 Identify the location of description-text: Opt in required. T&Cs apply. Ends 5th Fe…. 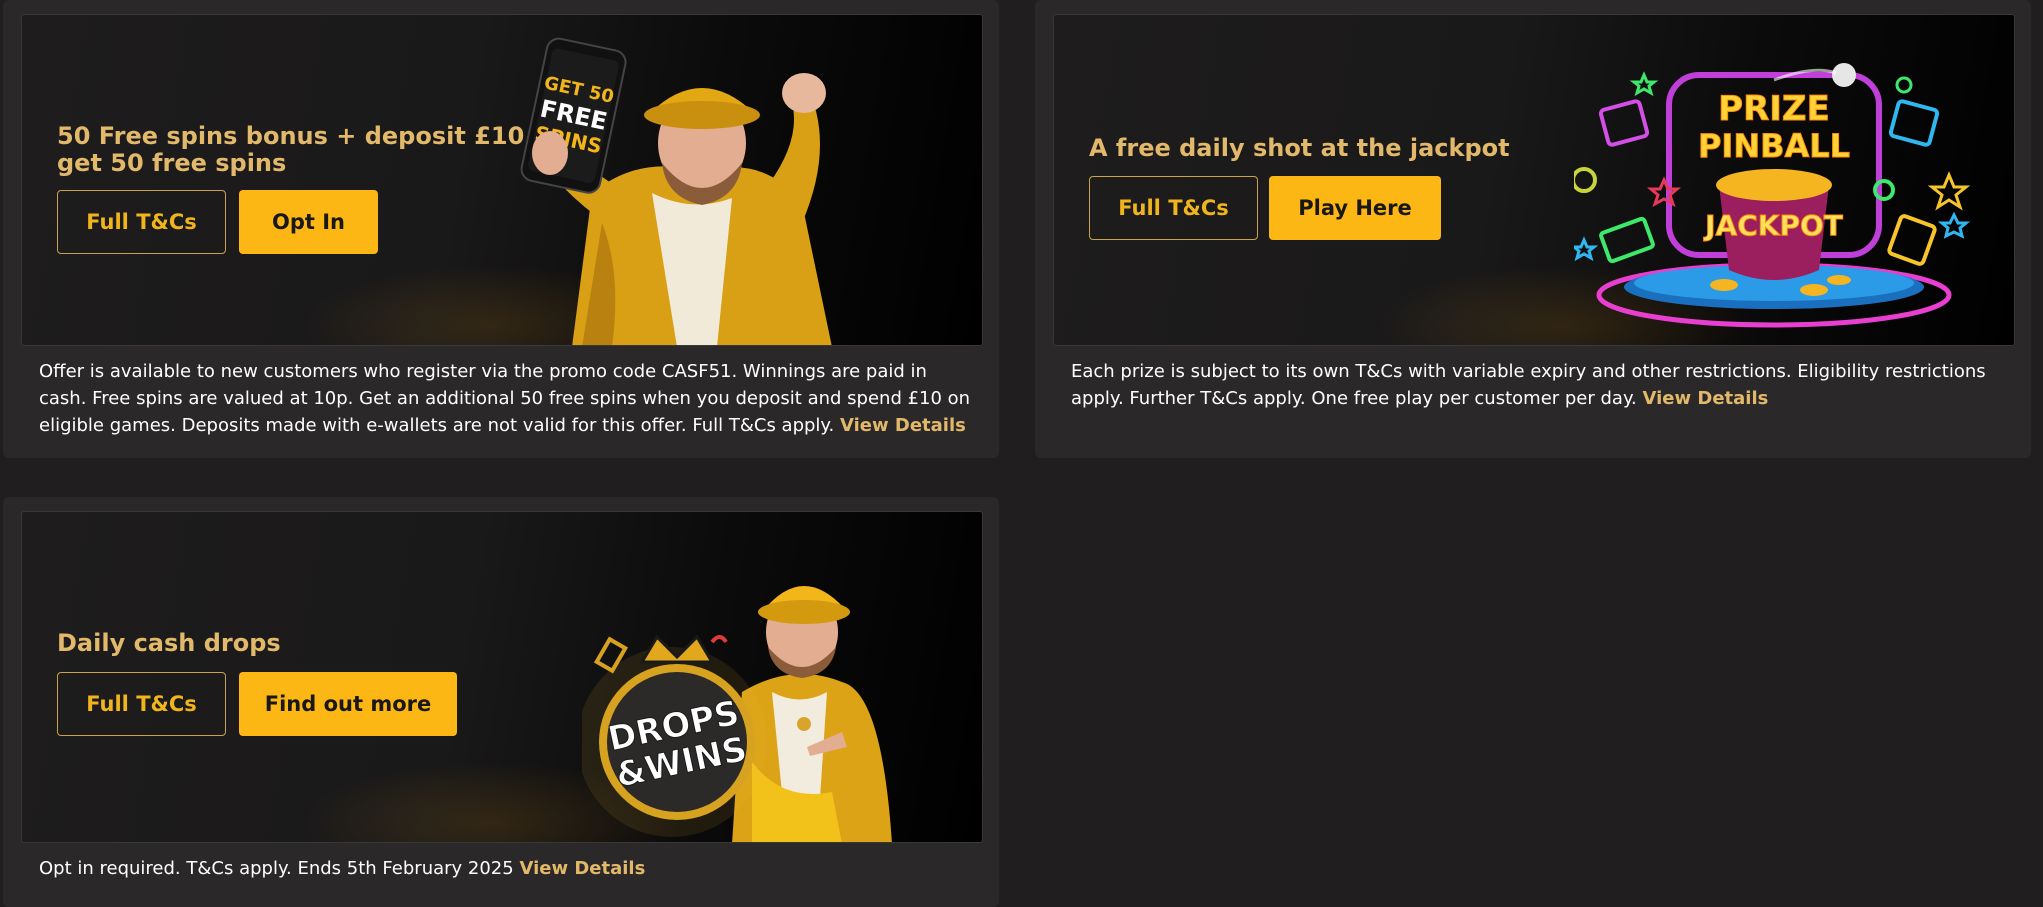
(276, 868).